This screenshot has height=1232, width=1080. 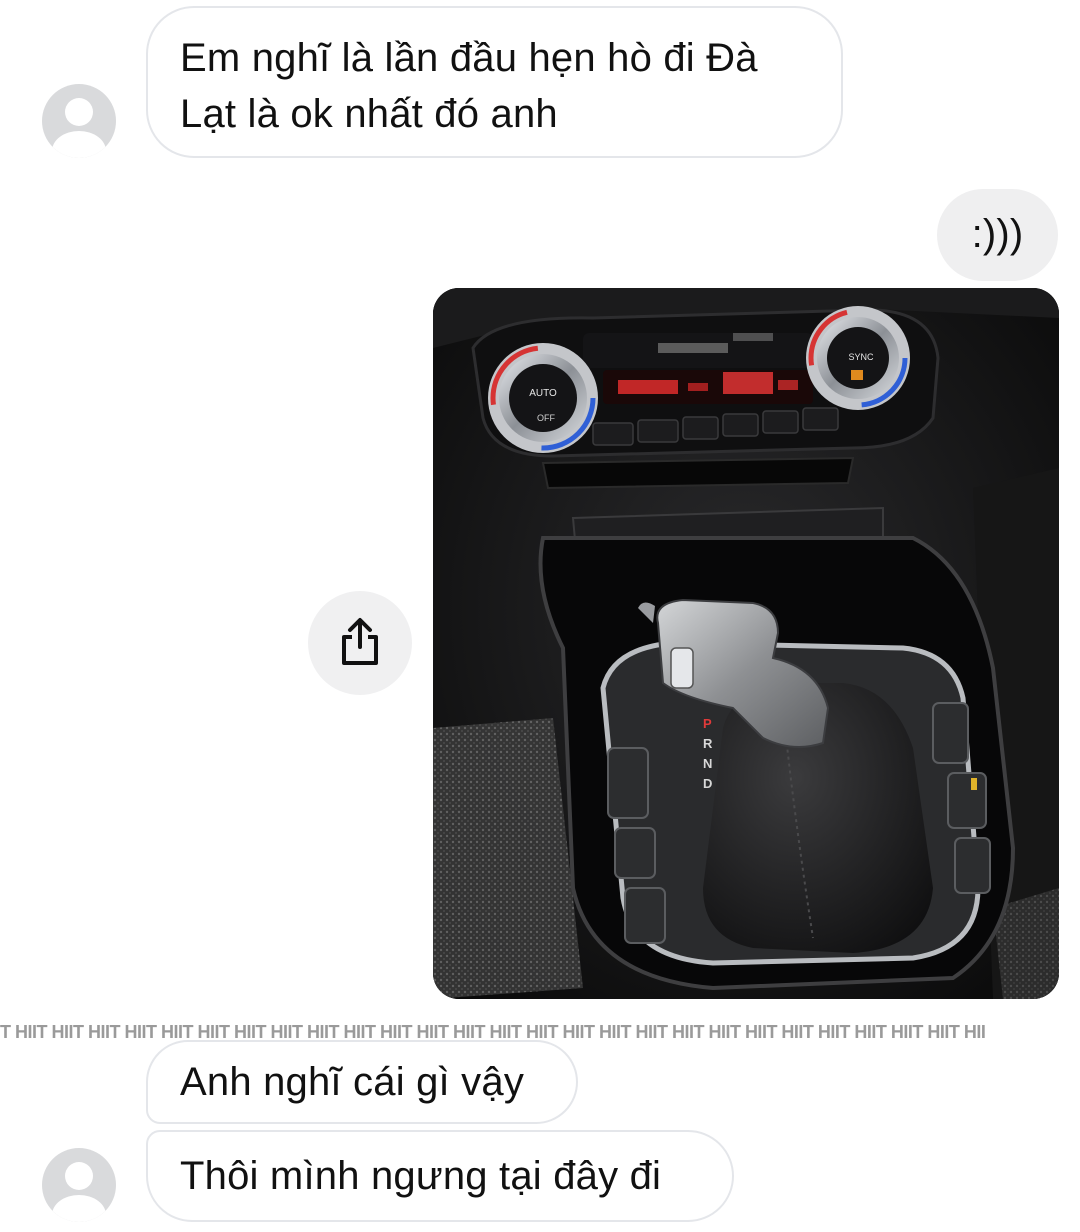 What do you see at coordinates (707, 783) in the screenshot?
I see `gear-letter: D` at bounding box center [707, 783].